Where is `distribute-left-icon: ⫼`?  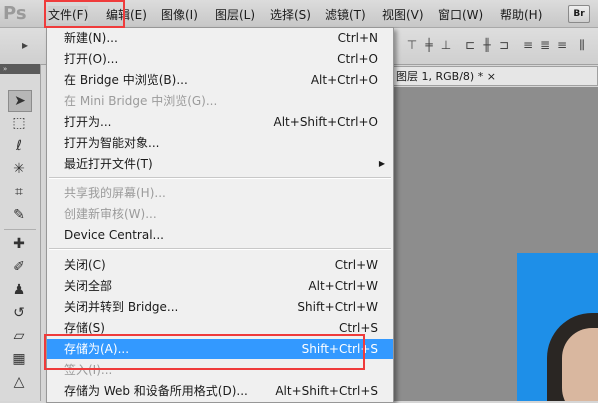
distribute-left-icon: ⫼ is located at coordinates (582, 45).